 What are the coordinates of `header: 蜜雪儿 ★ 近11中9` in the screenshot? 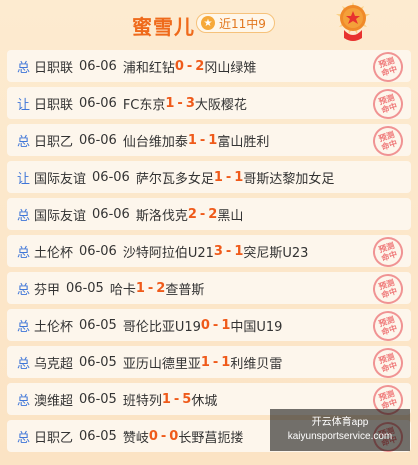 It's located at (209, 22).